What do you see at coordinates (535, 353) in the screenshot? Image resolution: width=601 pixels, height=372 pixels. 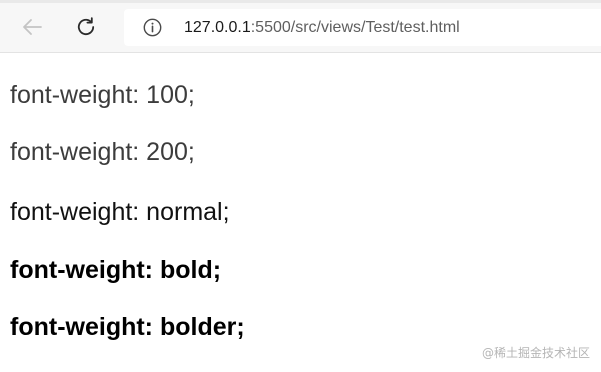 I see `watermark: @稀土掘金技术社区` at bounding box center [535, 353].